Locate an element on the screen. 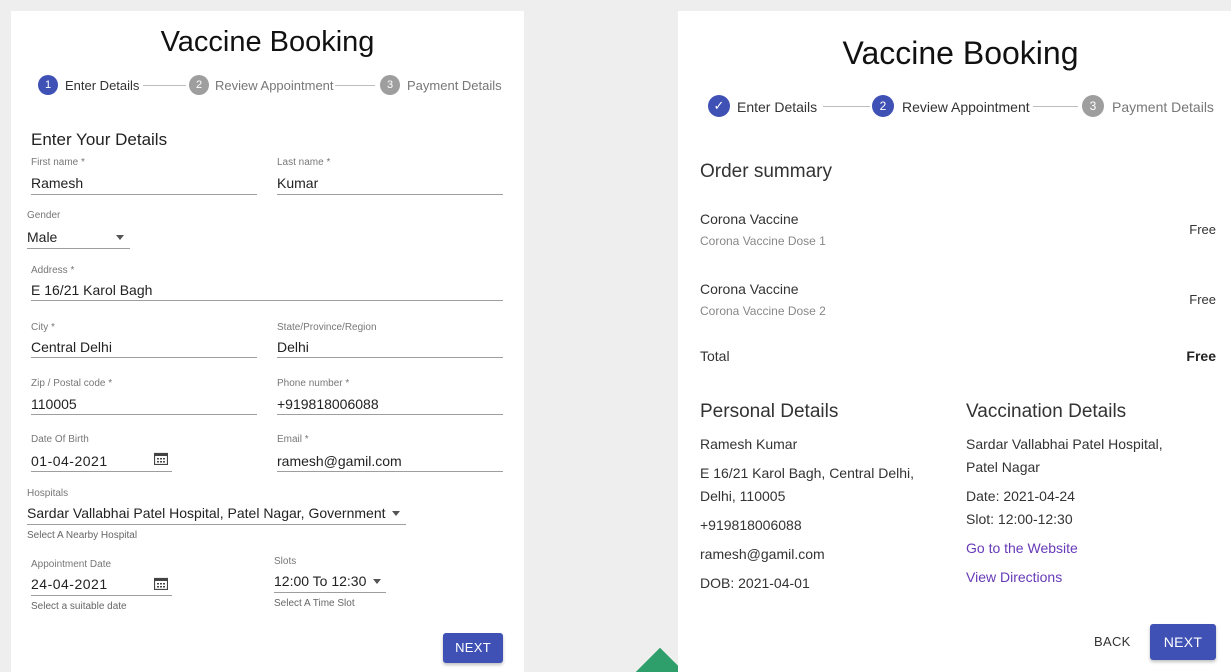  zip-value: 110005 is located at coordinates (54, 404).